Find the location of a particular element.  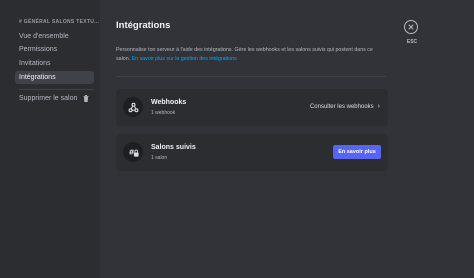

close-icon is located at coordinates (411, 27).